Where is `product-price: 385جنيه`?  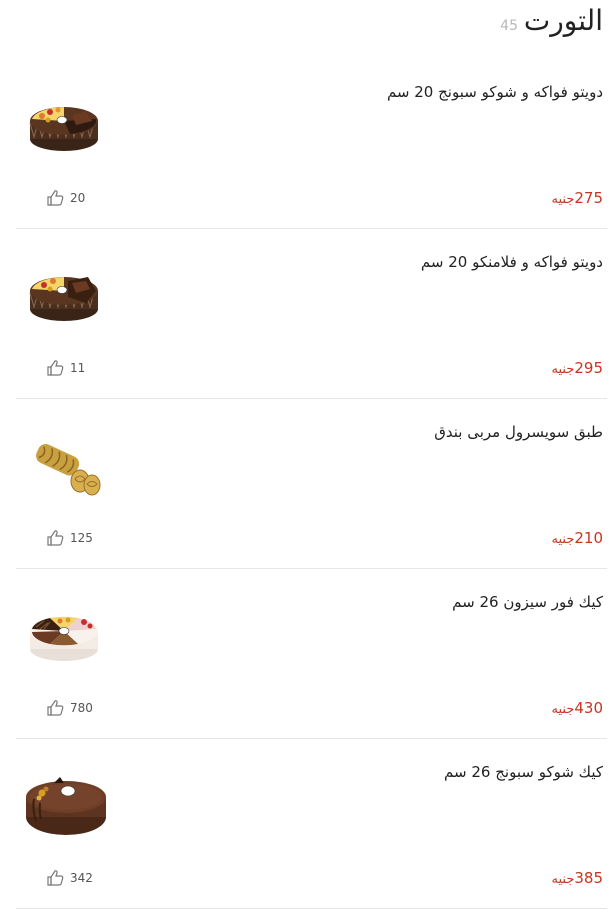 product-price: 385جنيه is located at coordinates (578, 878).